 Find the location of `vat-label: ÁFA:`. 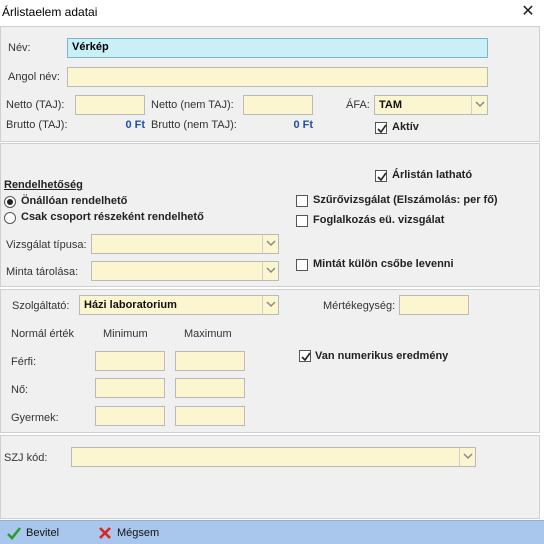

vat-label: ÁFA: is located at coordinates (358, 105).